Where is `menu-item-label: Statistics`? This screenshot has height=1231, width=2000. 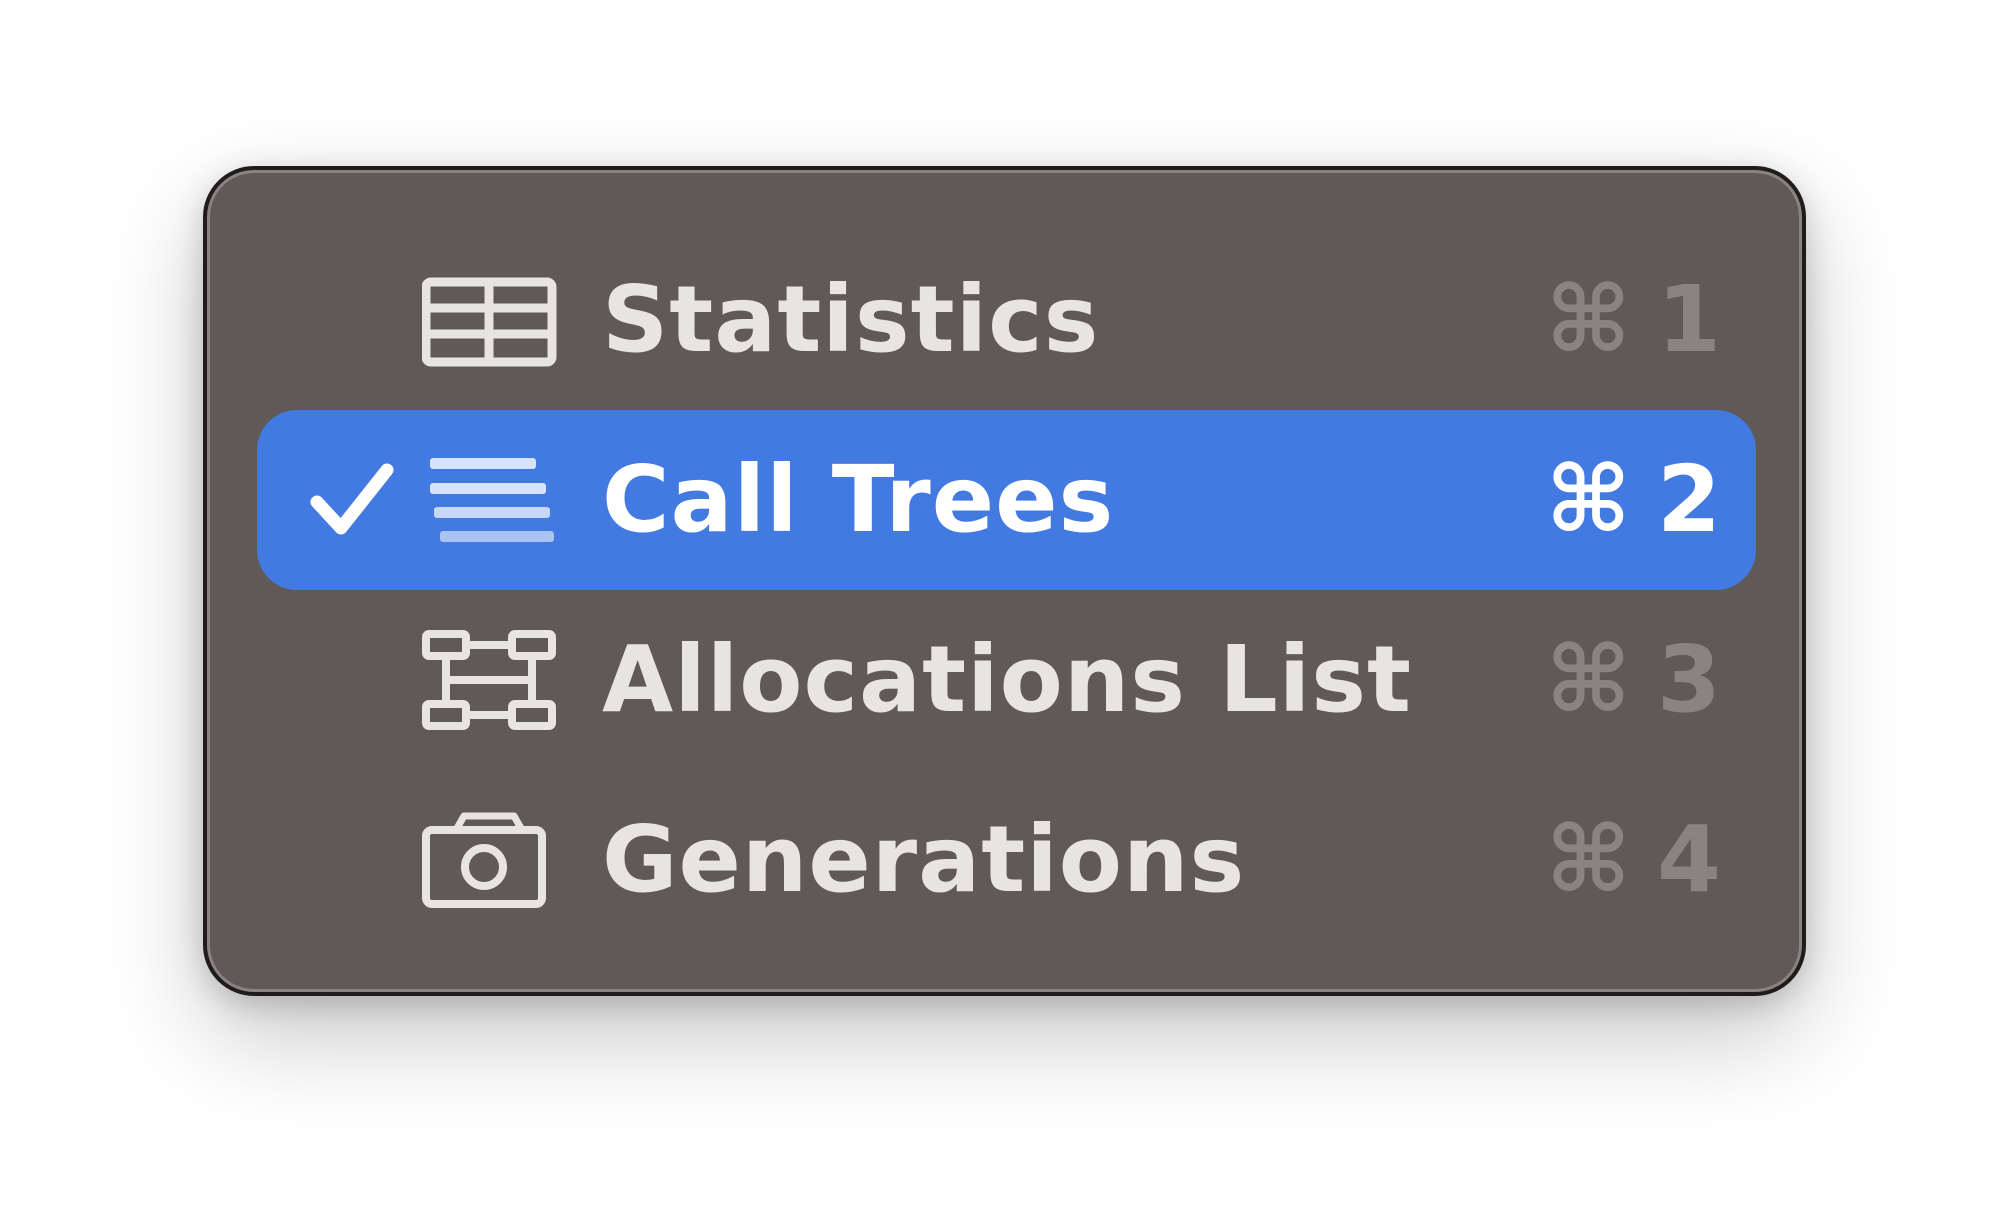 menu-item-label: Statistics is located at coordinates (851, 319).